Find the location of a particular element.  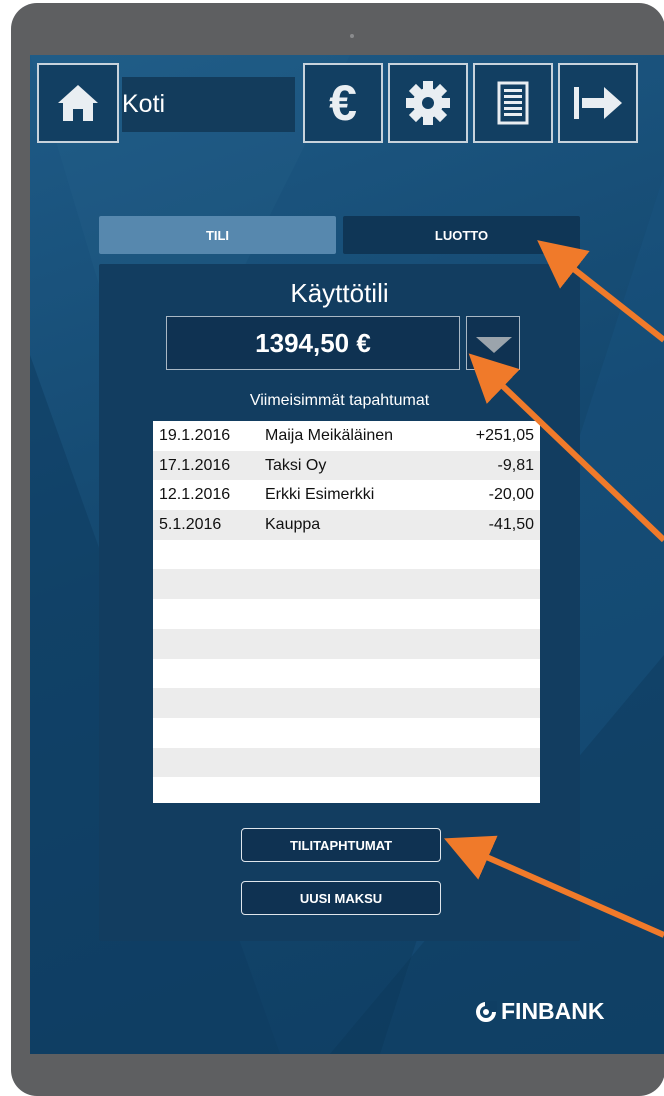

tx-date: 19.1.2016 is located at coordinates (195, 435).